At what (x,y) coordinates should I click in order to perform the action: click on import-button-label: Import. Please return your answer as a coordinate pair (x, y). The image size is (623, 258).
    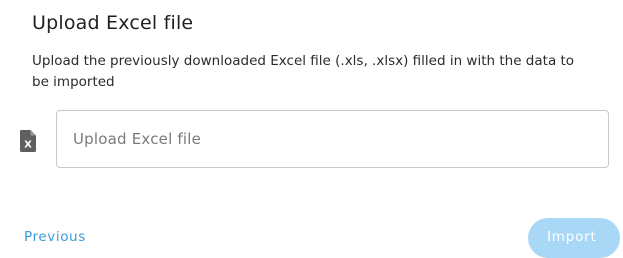
    Looking at the image, I should click on (572, 237).